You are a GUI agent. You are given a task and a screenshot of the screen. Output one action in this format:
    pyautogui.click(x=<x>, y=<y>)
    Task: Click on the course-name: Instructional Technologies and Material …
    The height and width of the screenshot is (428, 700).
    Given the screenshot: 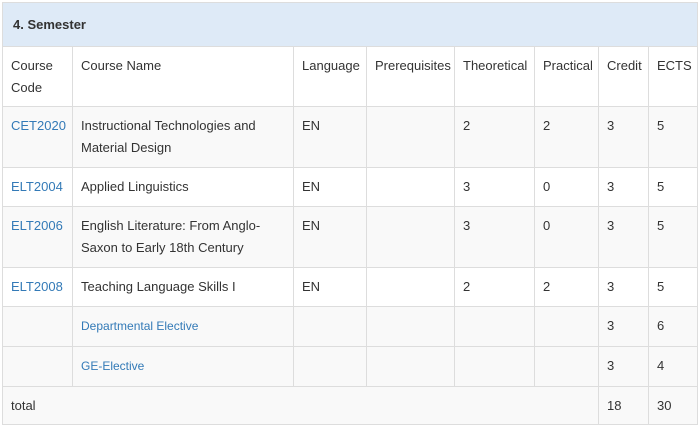 What is the action you would take?
    pyautogui.click(x=183, y=137)
    